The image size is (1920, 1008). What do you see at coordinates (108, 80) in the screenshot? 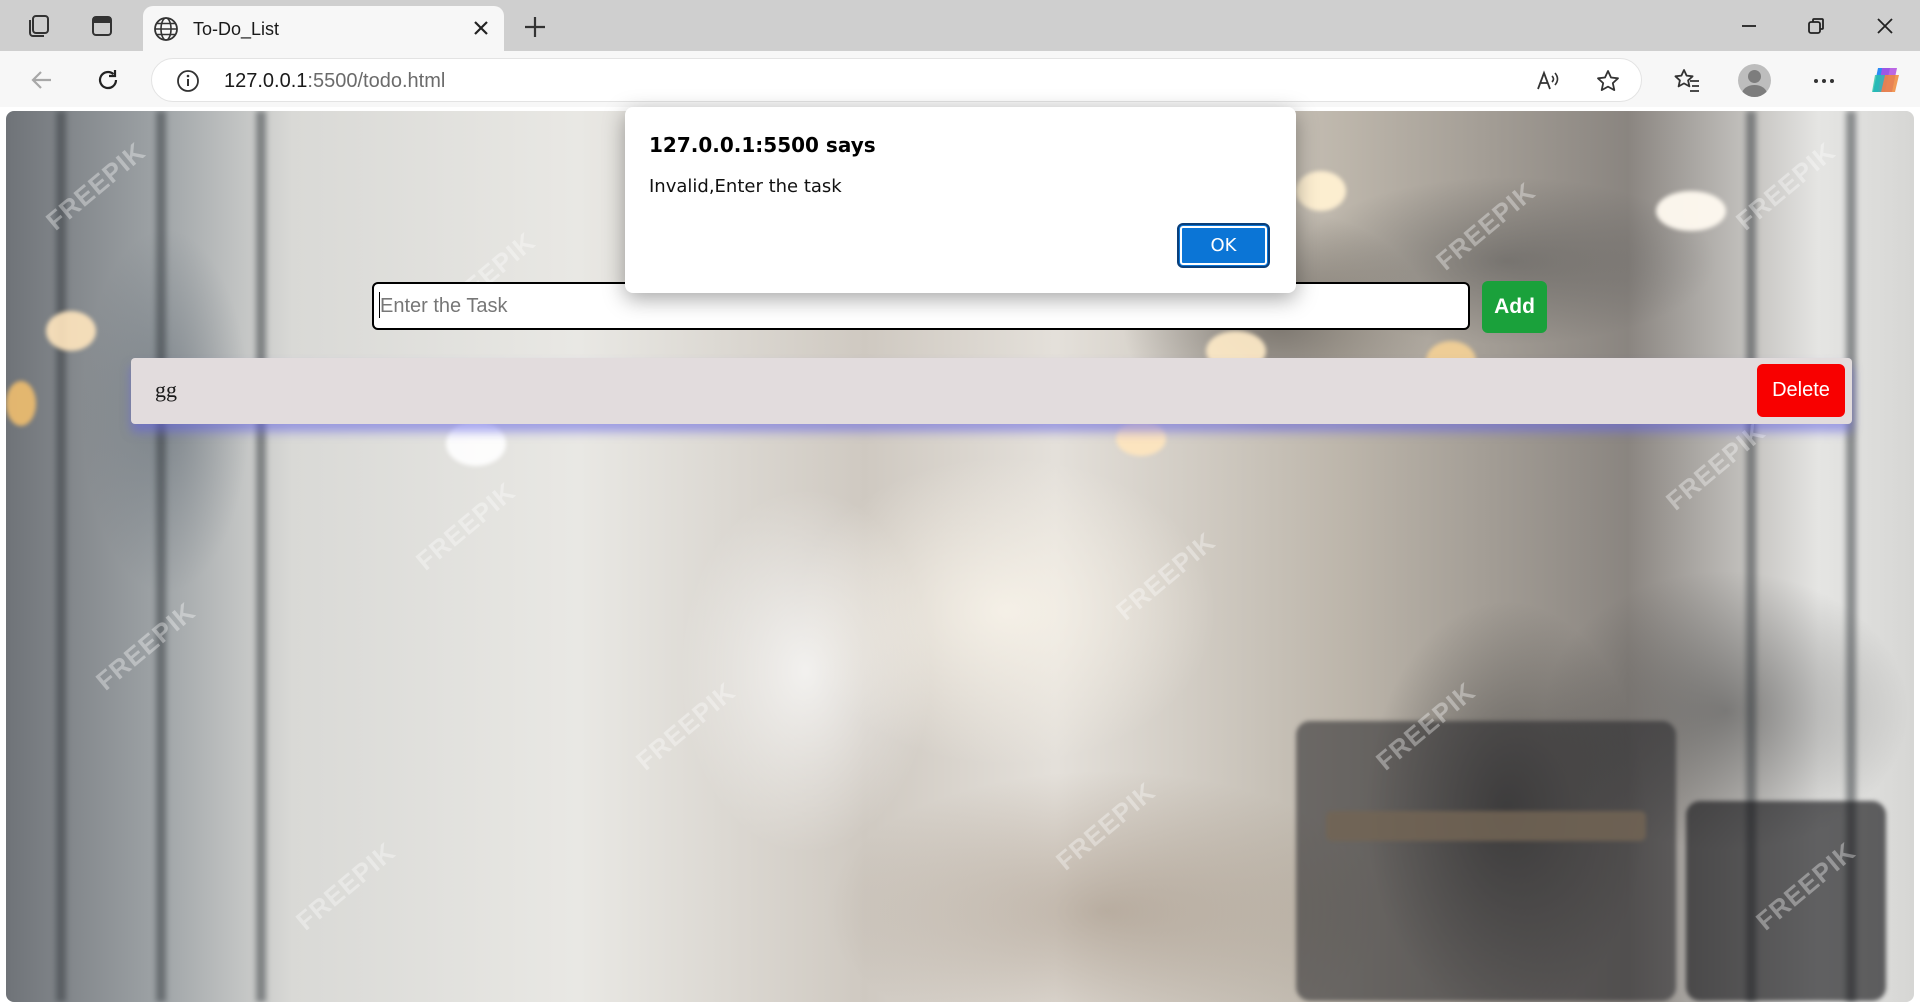
I see `refresh-icon` at bounding box center [108, 80].